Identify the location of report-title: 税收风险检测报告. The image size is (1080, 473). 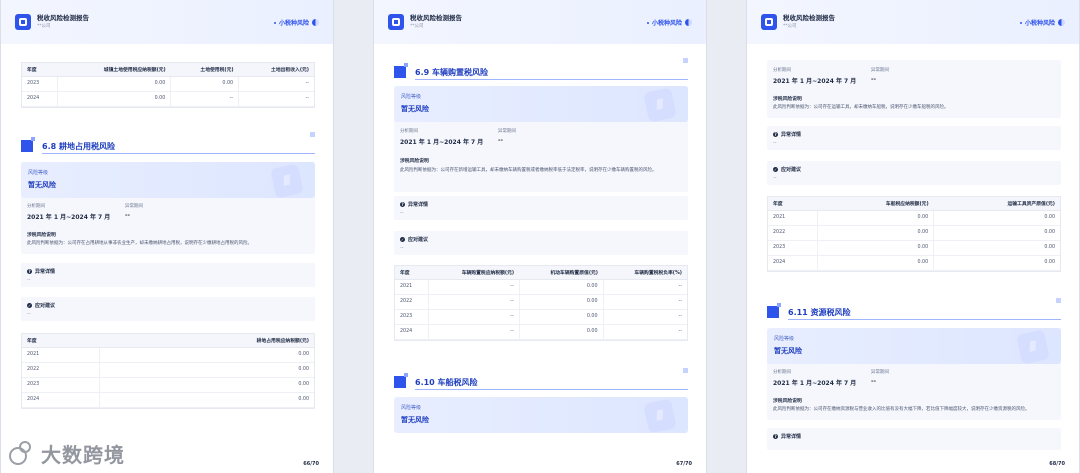
(63, 18).